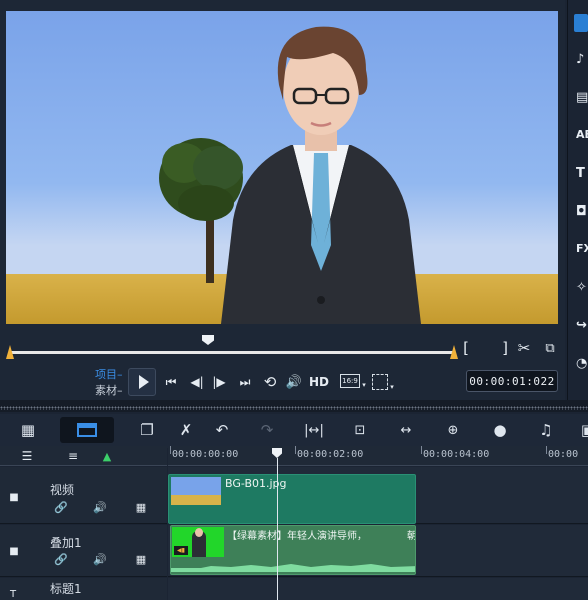 This screenshot has height=600, width=588. I want to click on video-clip-thumbnail, so click(196, 491).